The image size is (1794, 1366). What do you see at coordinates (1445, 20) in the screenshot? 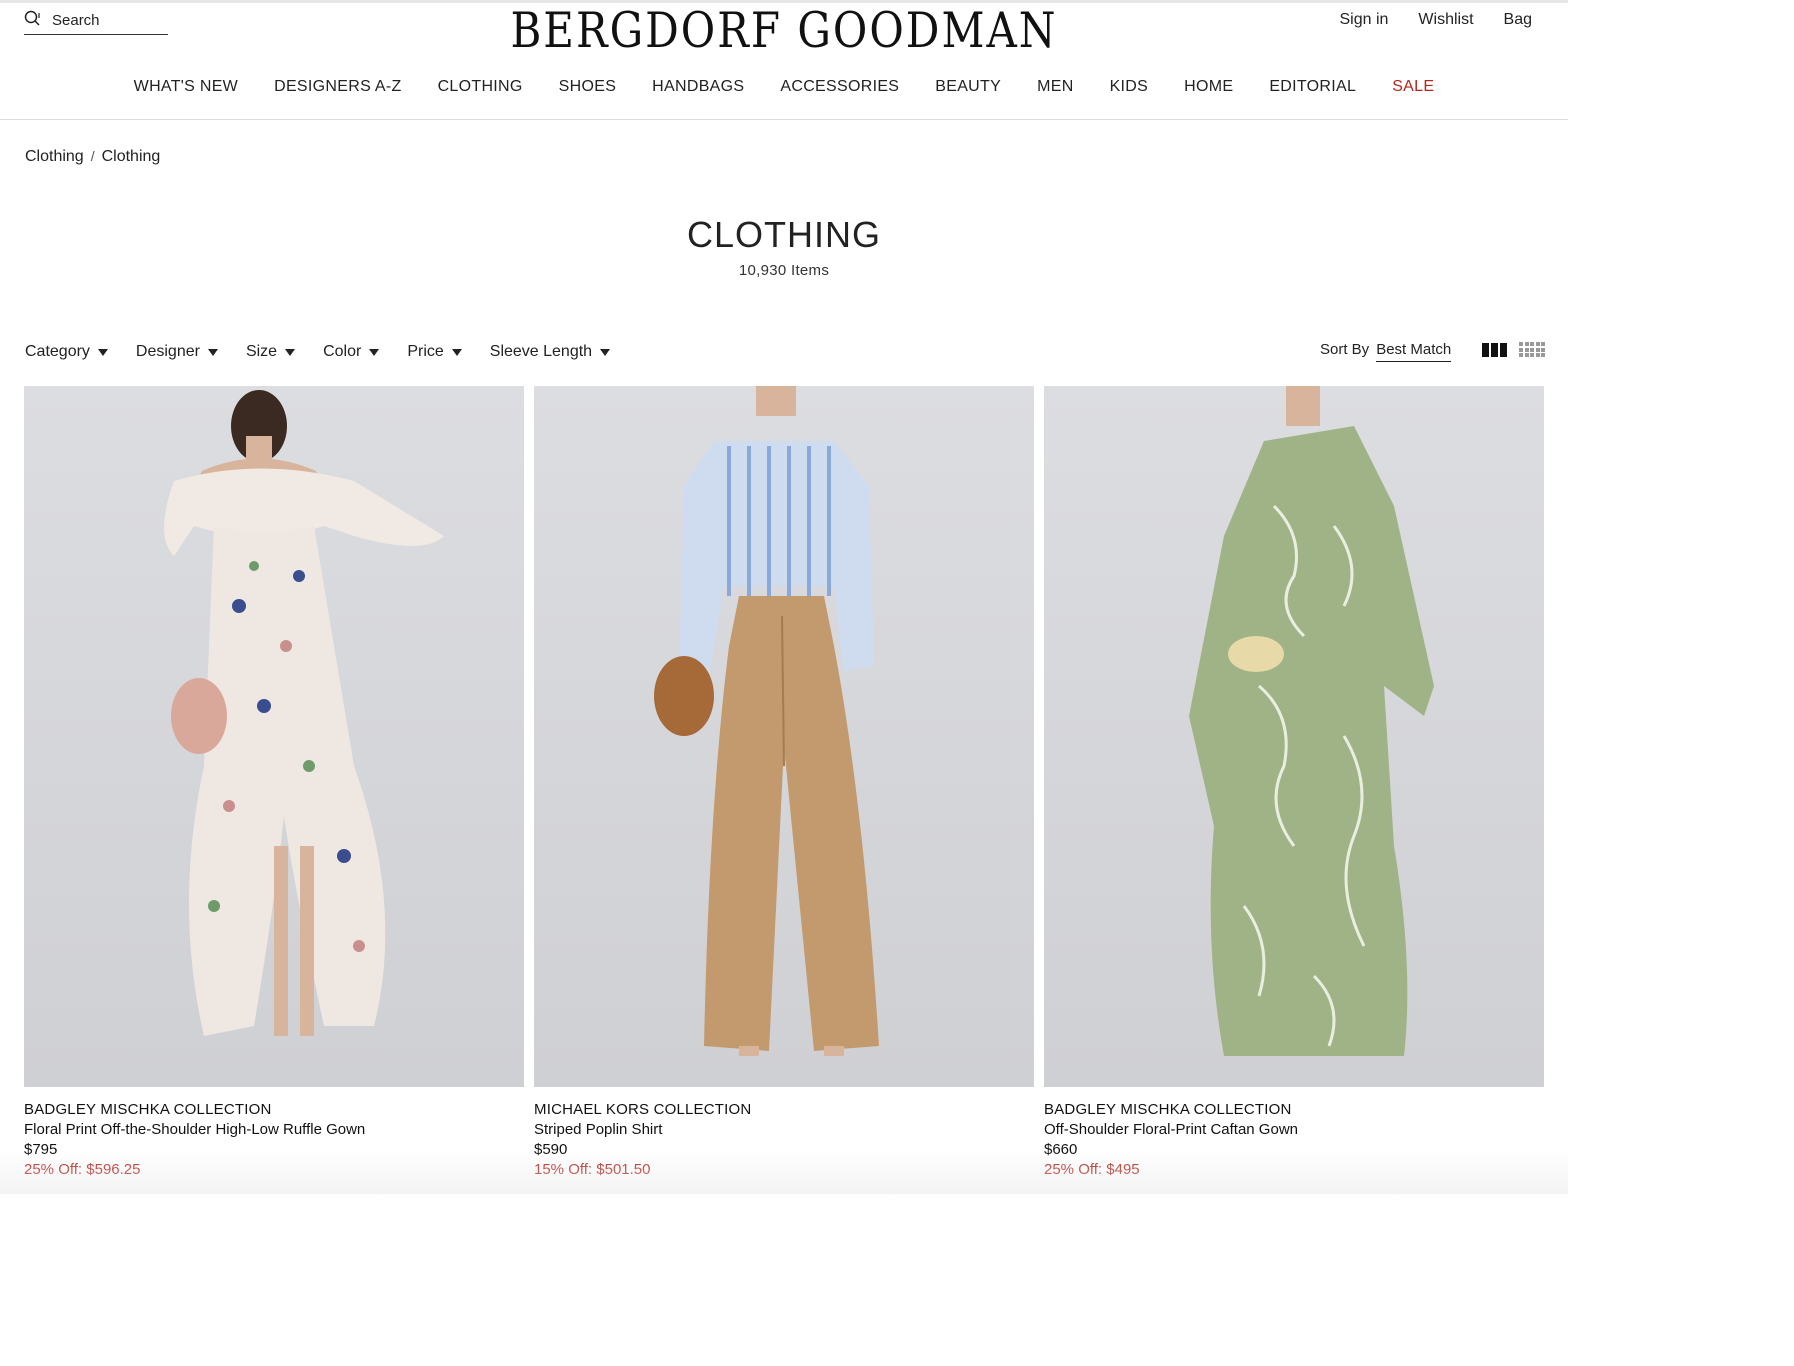
I see `wishlist-link: Wishlist` at bounding box center [1445, 20].